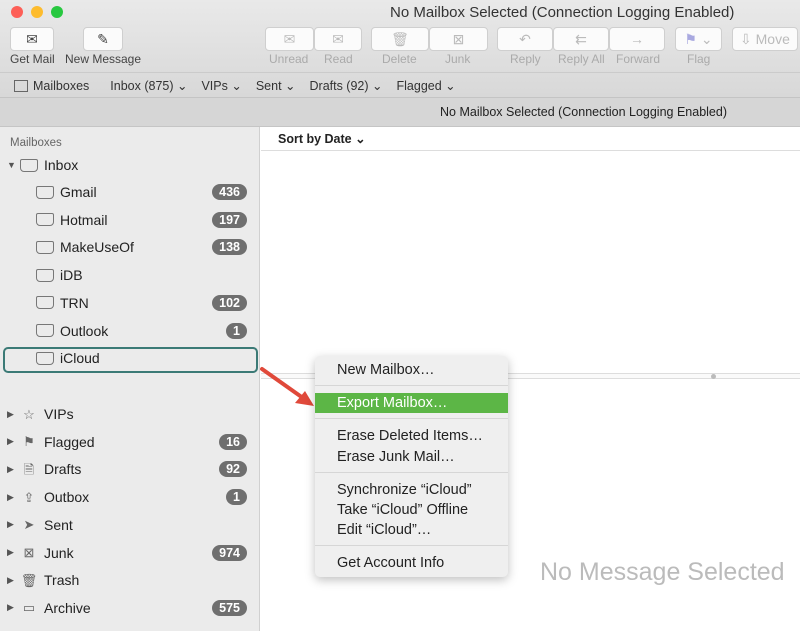 This screenshot has width=800, height=631. What do you see at coordinates (706, 38) in the screenshot?
I see `chevron-down-icon: ⌄` at bounding box center [706, 38].